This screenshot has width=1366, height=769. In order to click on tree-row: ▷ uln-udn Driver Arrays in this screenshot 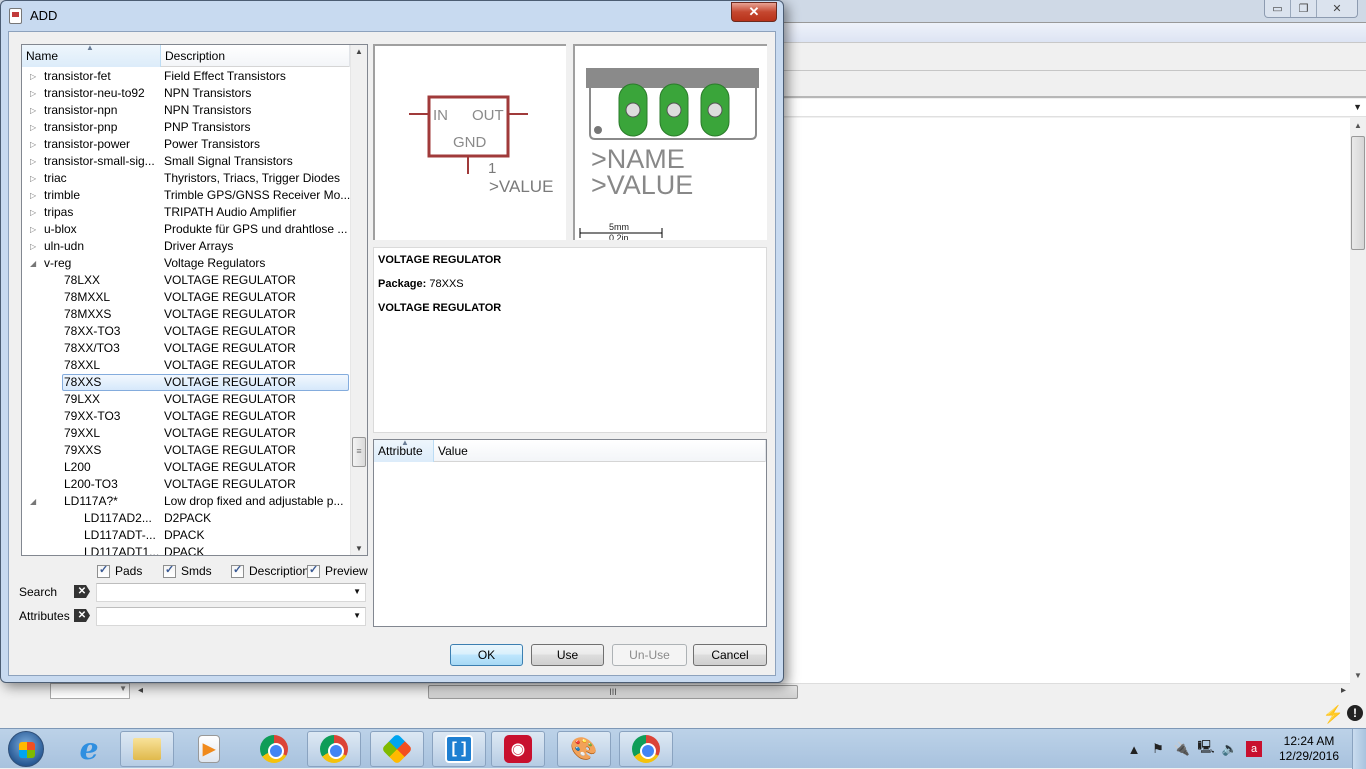, I will do `click(186, 246)`.